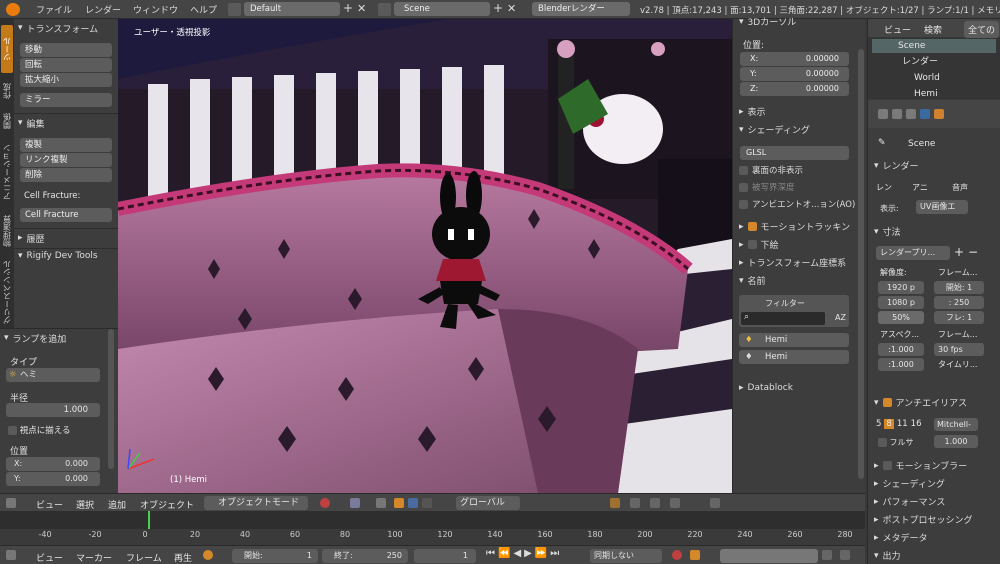 Image resolution: width=1000 pixels, height=564 pixels. What do you see at coordinates (794, 340) in the screenshot?
I see `name-item-hemi: ♦ Hemi` at bounding box center [794, 340].